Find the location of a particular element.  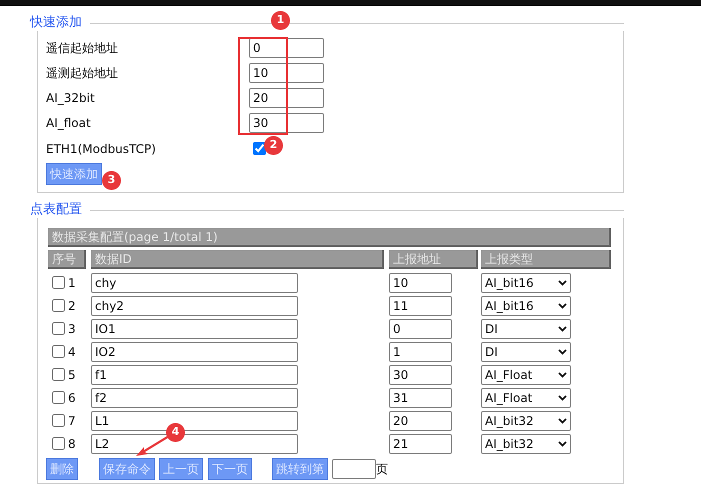

column-header: 数据ID is located at coordinates (237, 259).